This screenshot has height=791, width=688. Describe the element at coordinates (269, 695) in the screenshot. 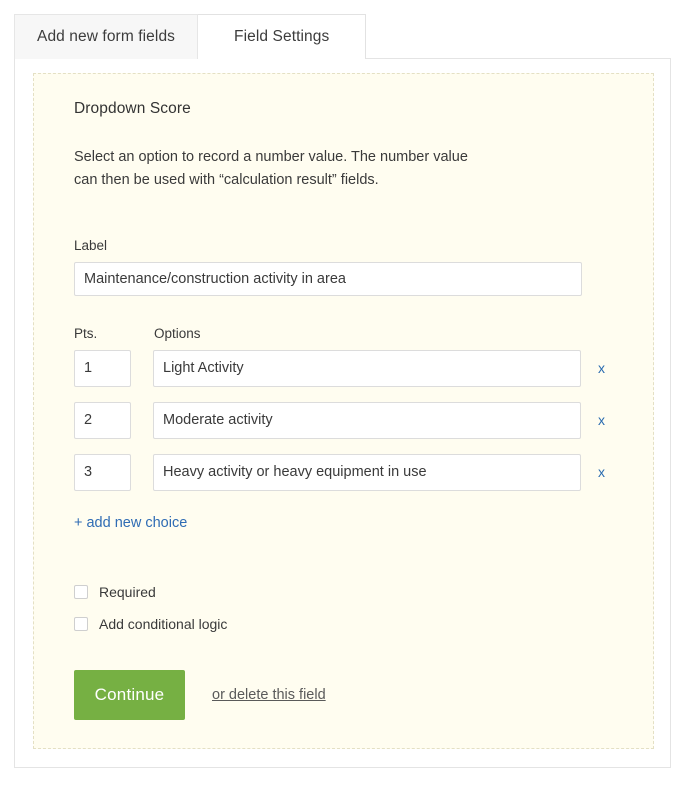

I see `delete-field-link: or delete this field` at that location.